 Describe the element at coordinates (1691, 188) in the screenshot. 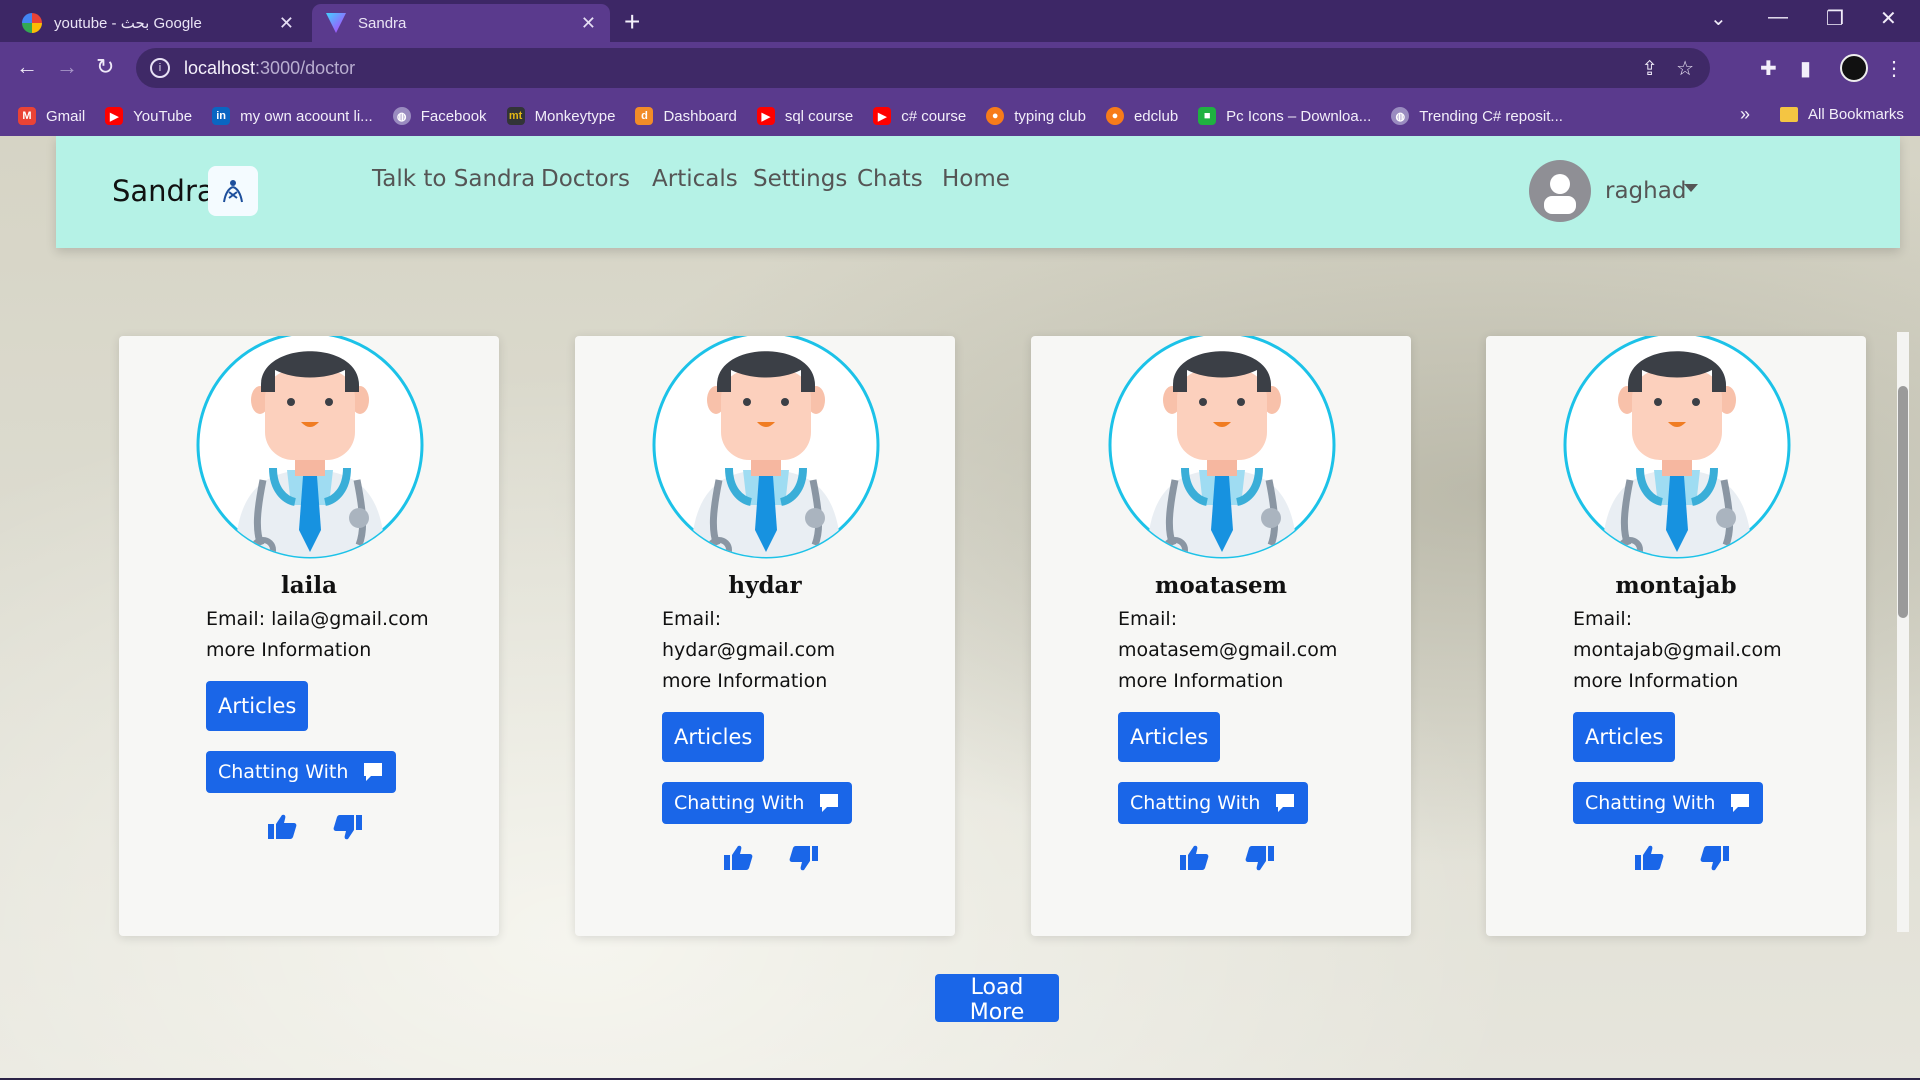

I see `user-dropdown-caret-icon` at that location.